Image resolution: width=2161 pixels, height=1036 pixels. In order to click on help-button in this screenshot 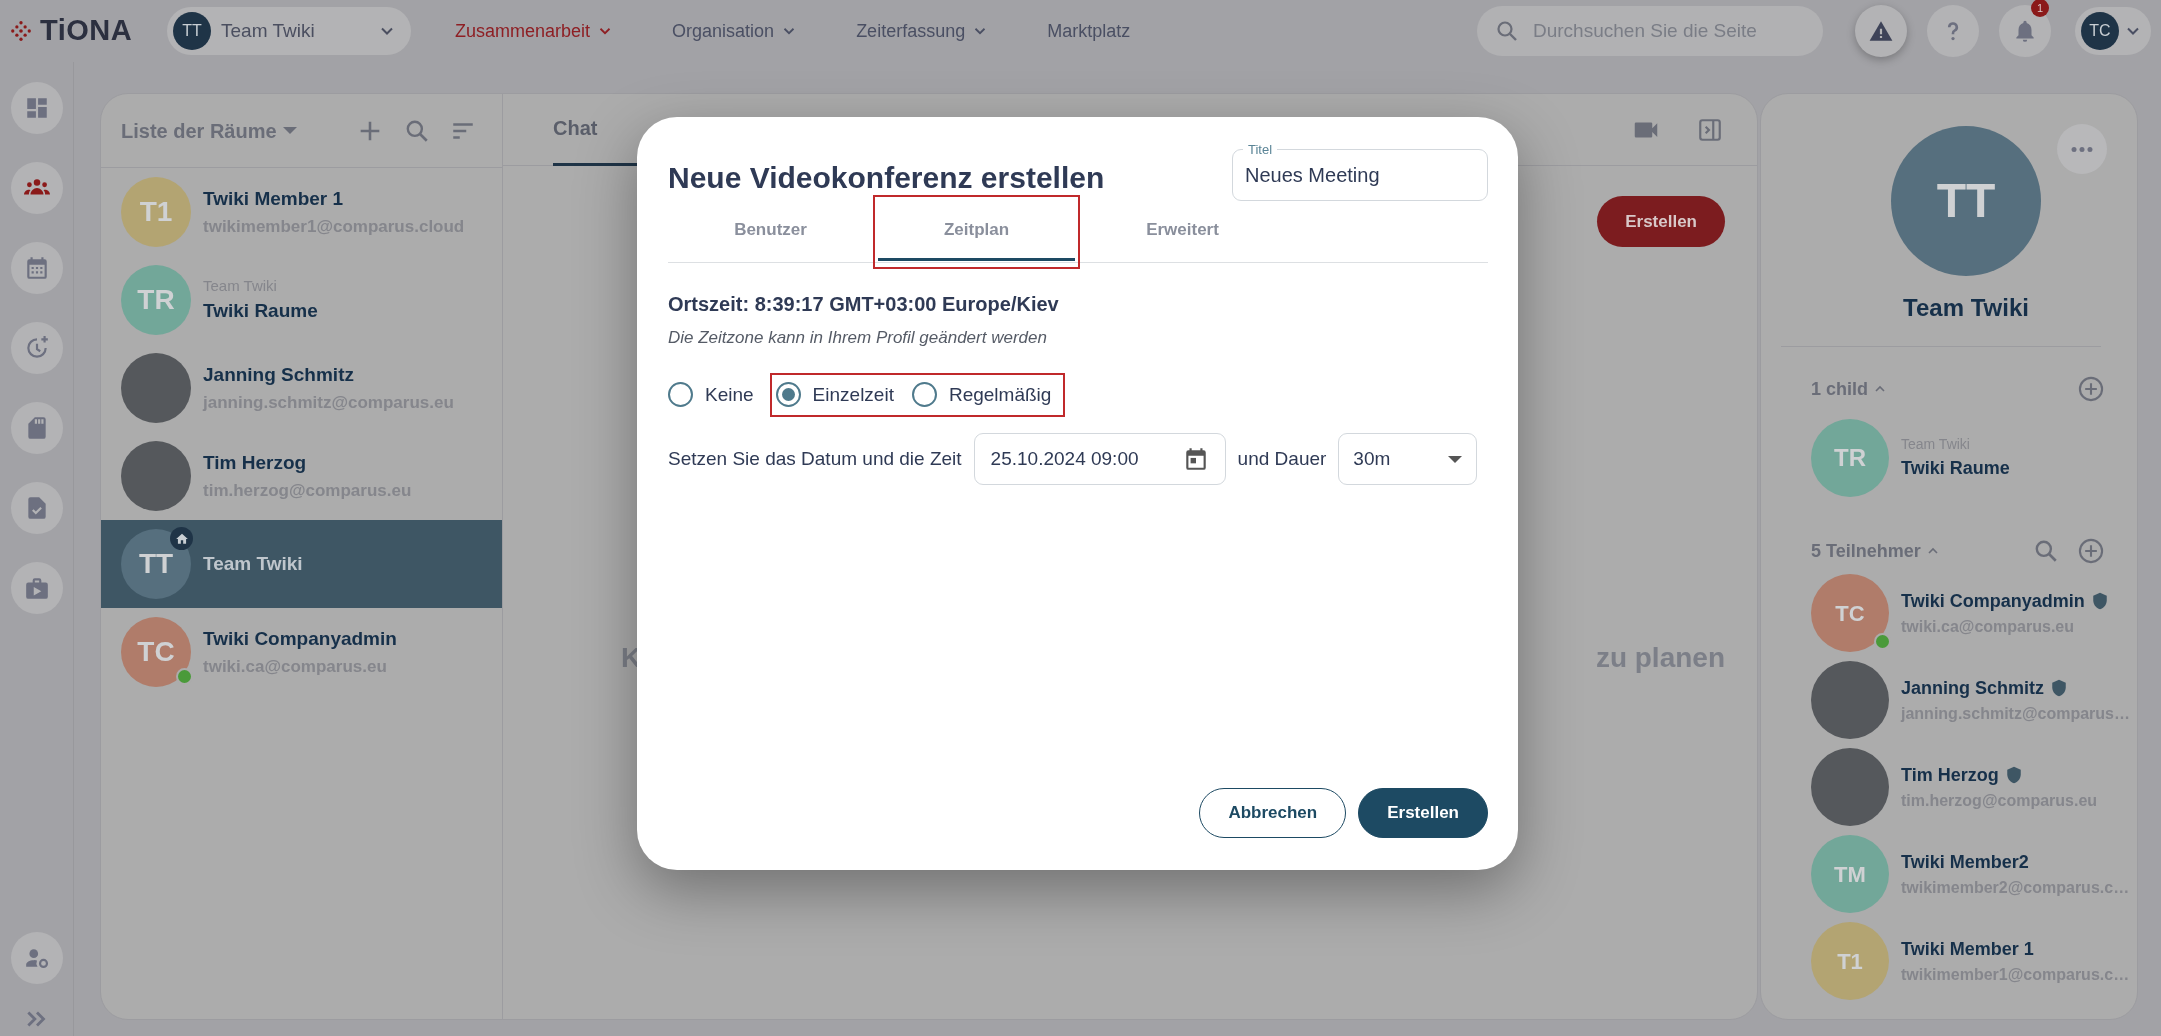, I will do `click(1953, 31)`.